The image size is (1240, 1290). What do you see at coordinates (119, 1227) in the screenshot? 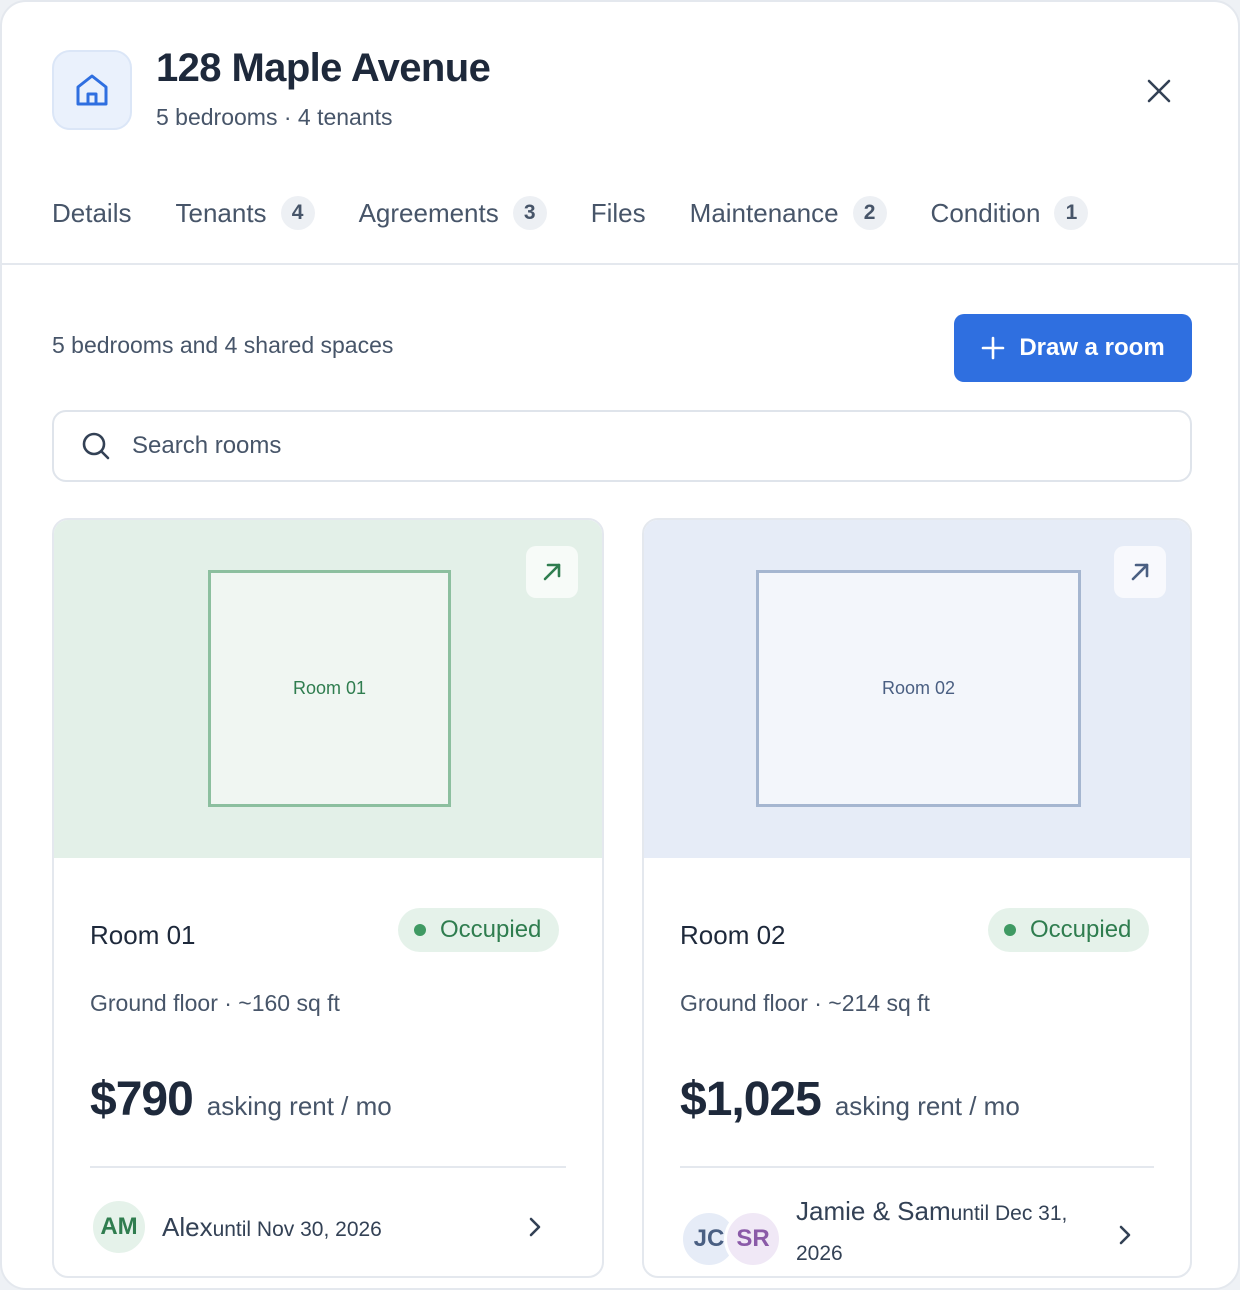
I see `avatar: AM` at bounding box center [119, 1227].